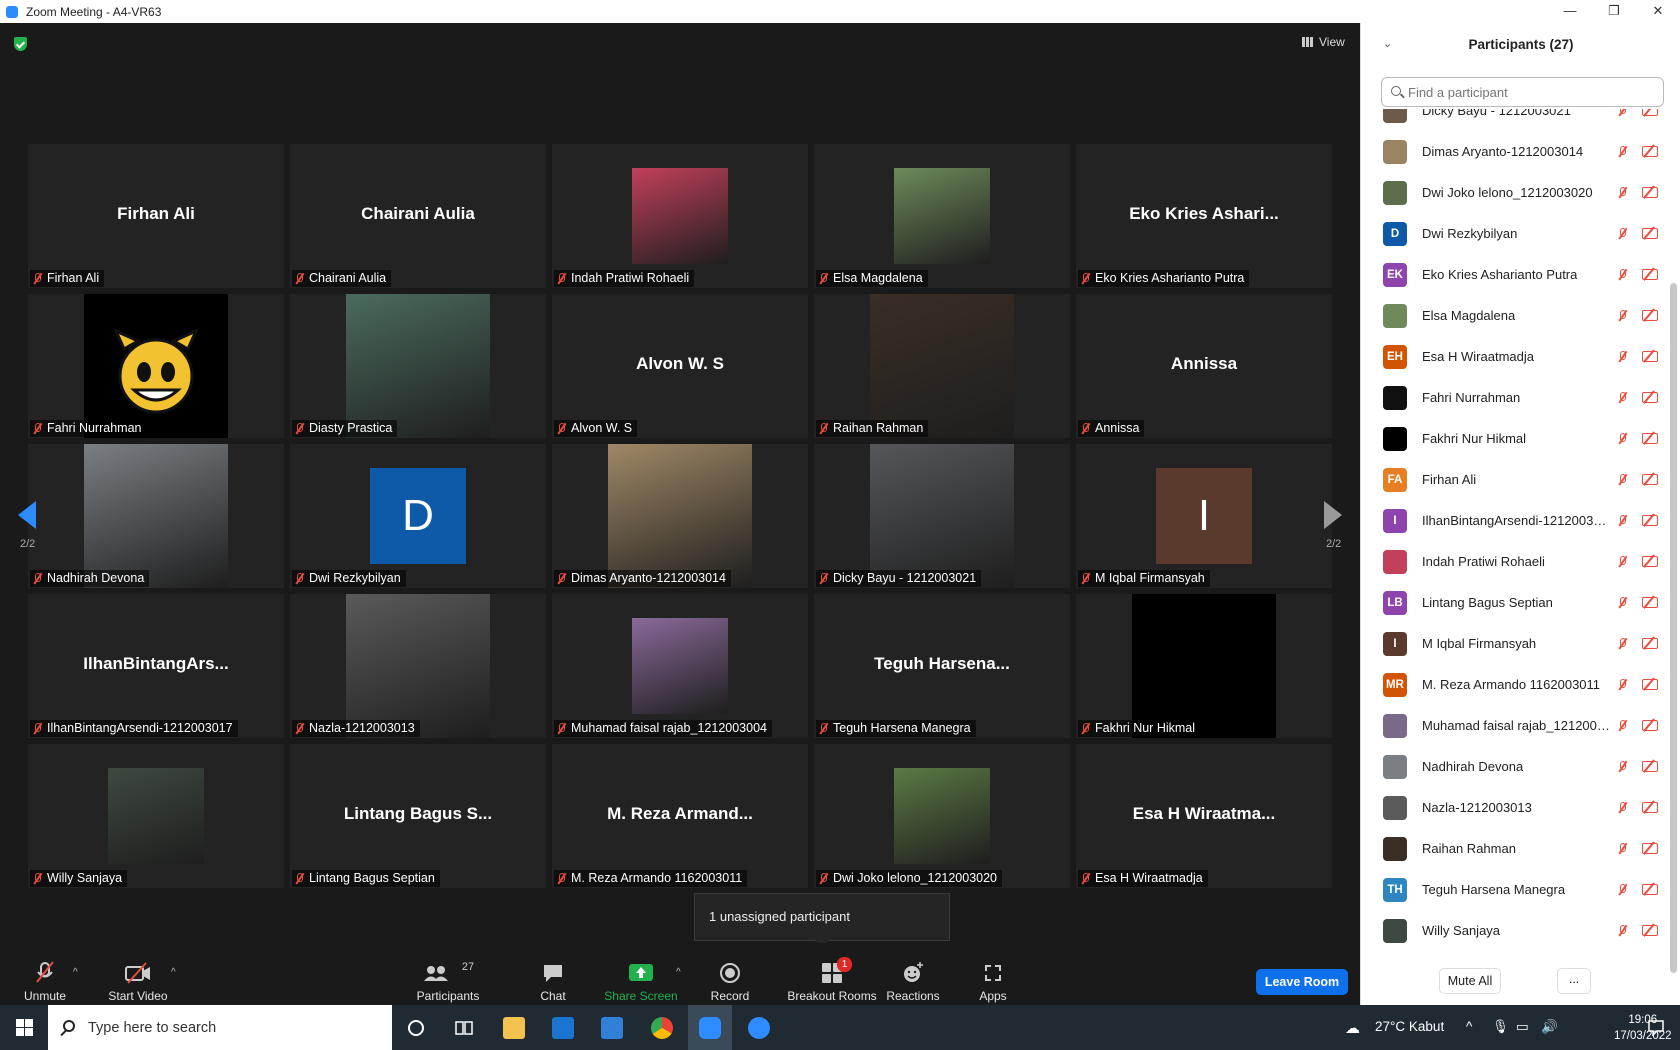 This screenshot has width=1680, height=1050. Describe the element at coordinates (20, 44) in the screenshot. I see `security-shield-icon` at that location.